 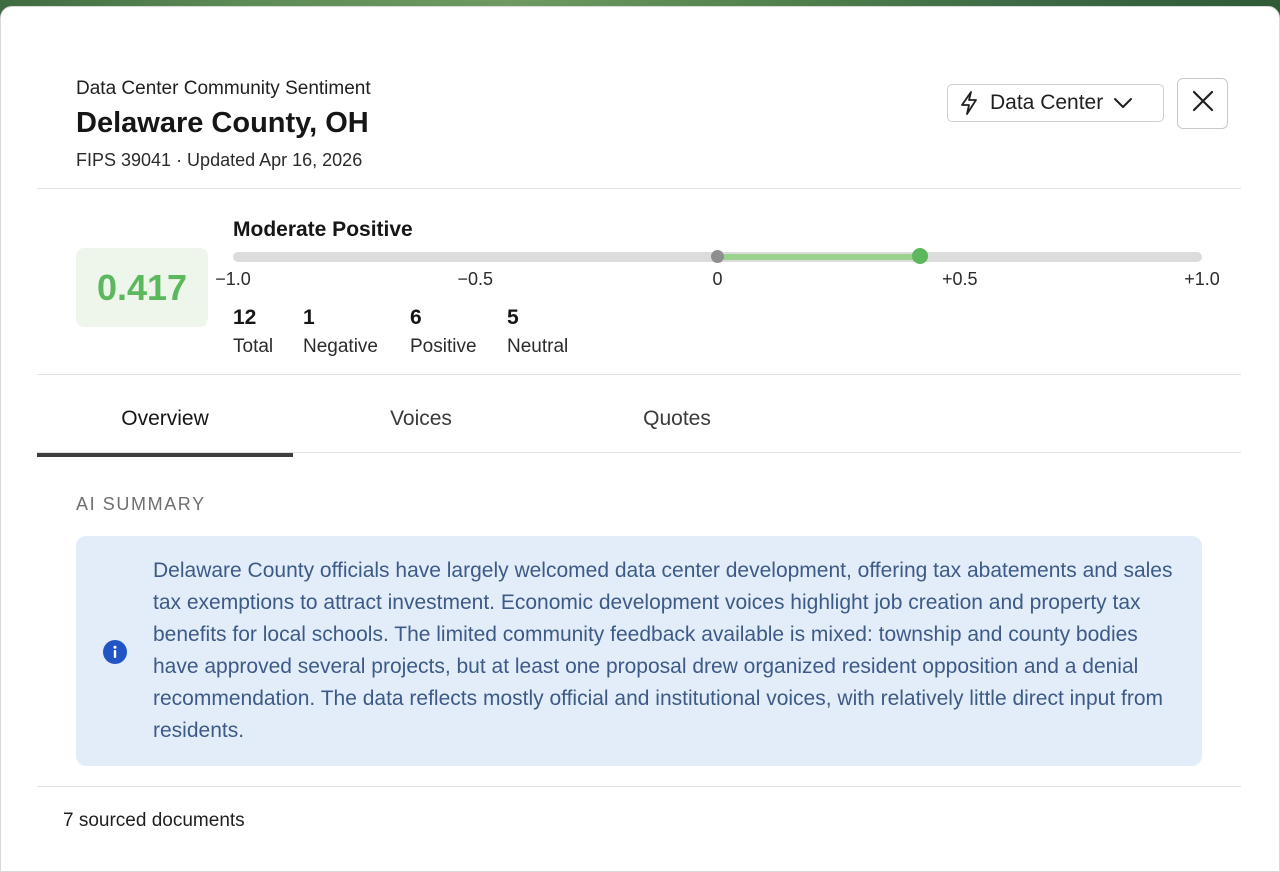 I want to click on sentiment-scale-fill, so click(x=818, y=257).